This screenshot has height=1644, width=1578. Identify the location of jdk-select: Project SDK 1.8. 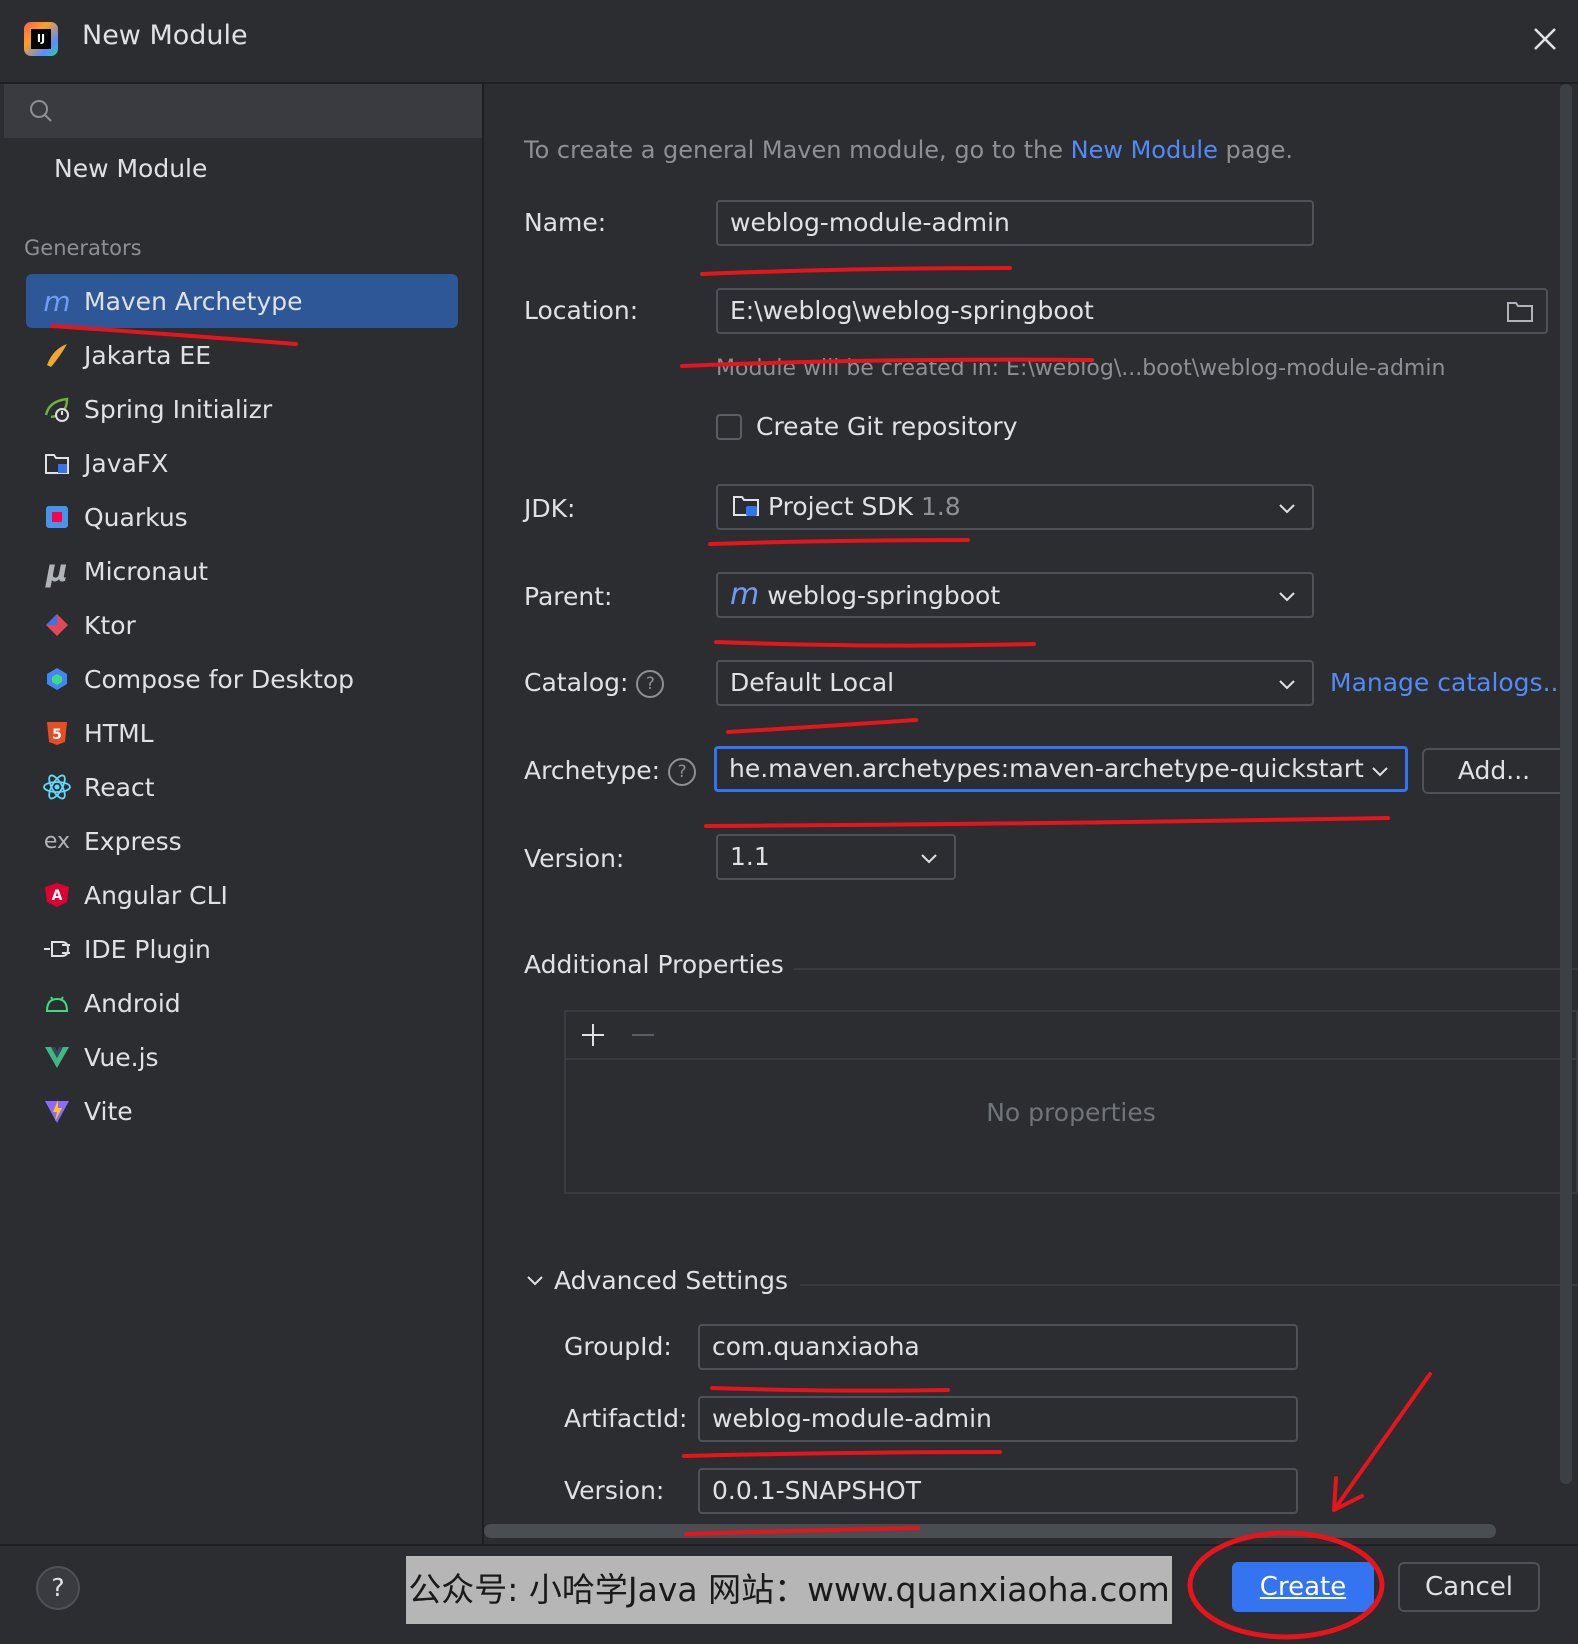
(1015, 507).